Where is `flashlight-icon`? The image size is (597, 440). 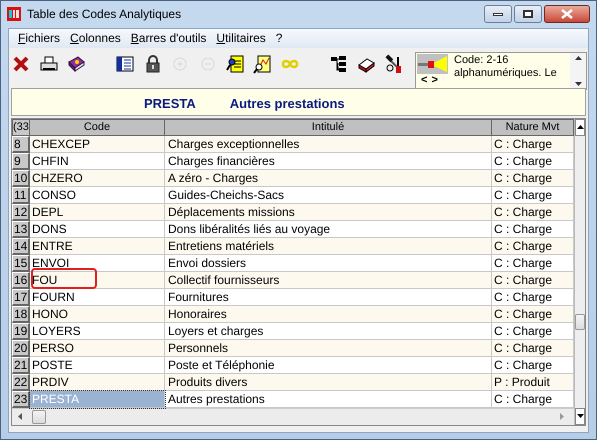 flashlight-icon is located at coordinates (432, 64).